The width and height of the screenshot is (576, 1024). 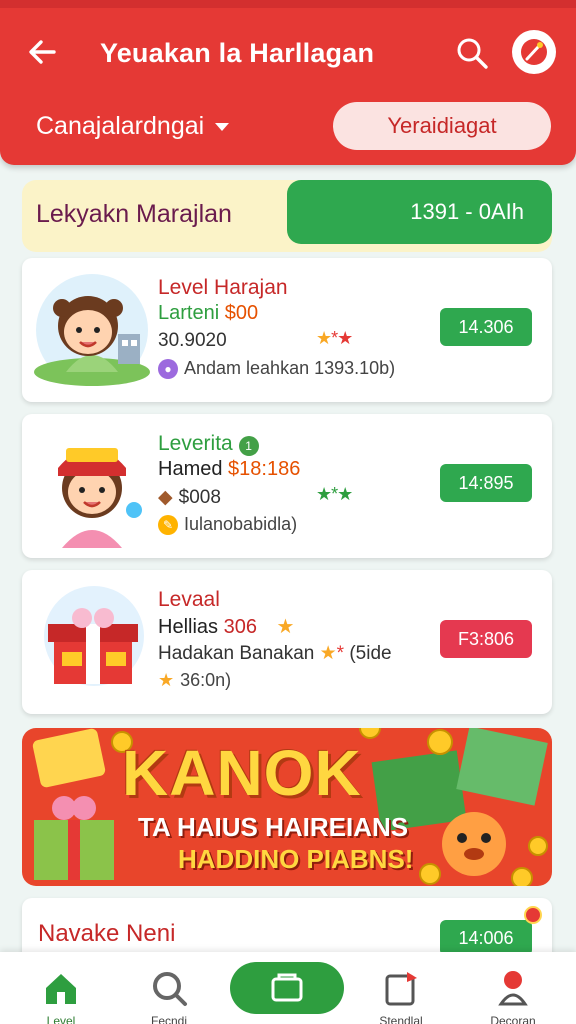 I want to click on card-detail: Hadakan Banakan ★* (5ide, so click(x=275, y=653).